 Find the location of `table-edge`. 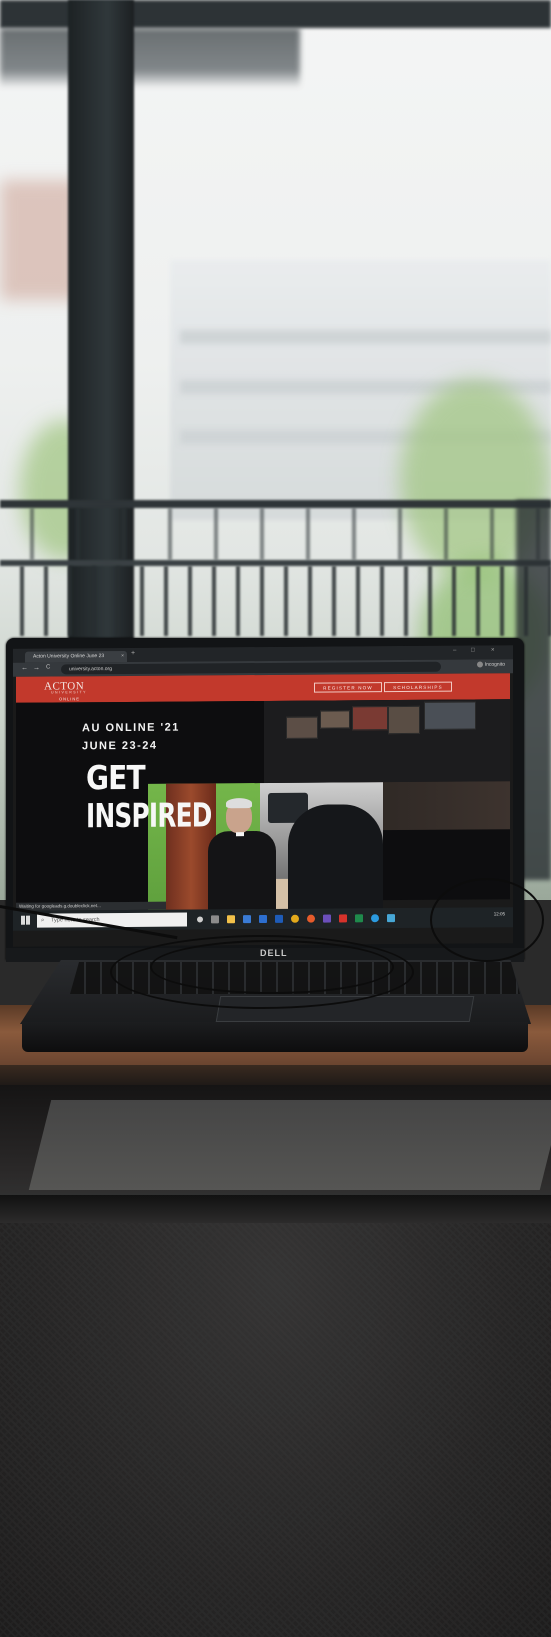

table-edge is located at coordinates (275, 1075).